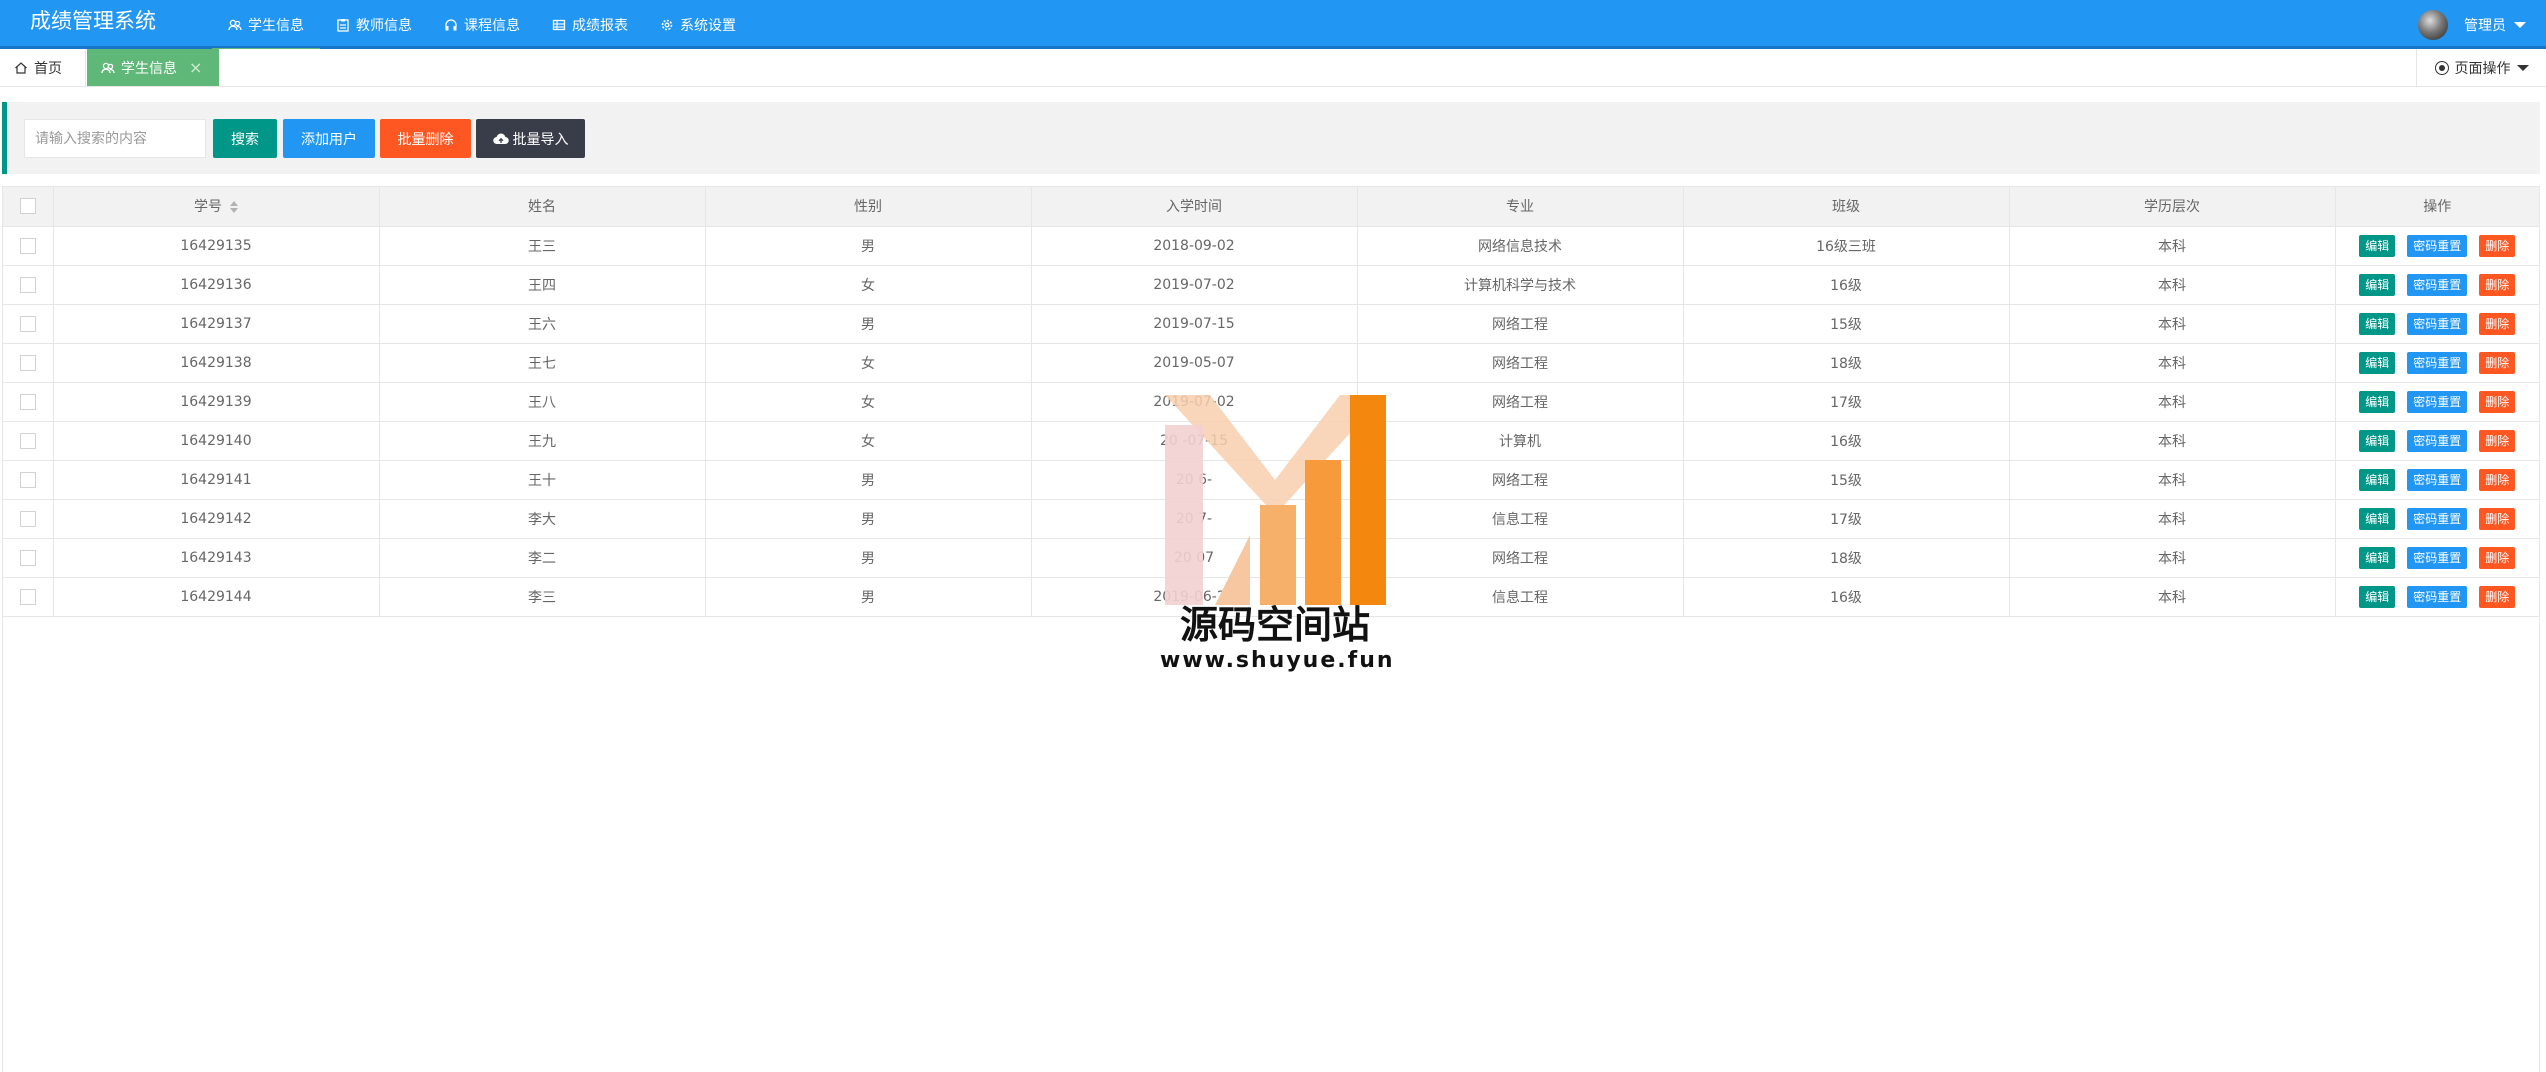 The height and width of the screenshot is (1072, 2546). What do you see at coordinates (208, 207) in the screenshot?
I see `column-label: 学号` at bounding box center [208, 207].